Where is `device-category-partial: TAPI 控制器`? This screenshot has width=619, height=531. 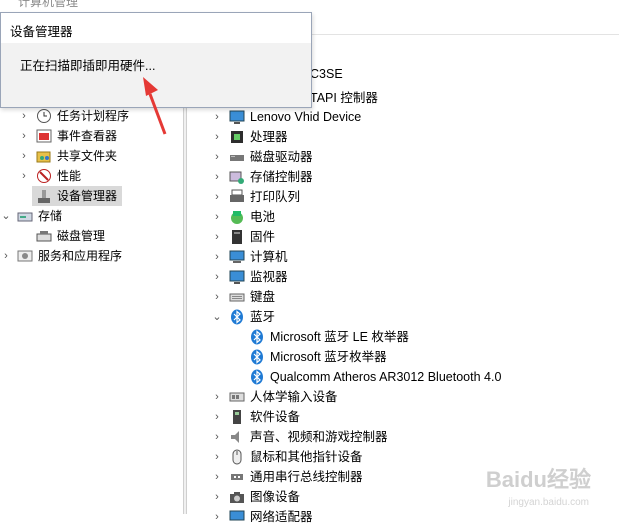
device-category-partial: TAPI 控制器 is located at coordinates (344, 96).